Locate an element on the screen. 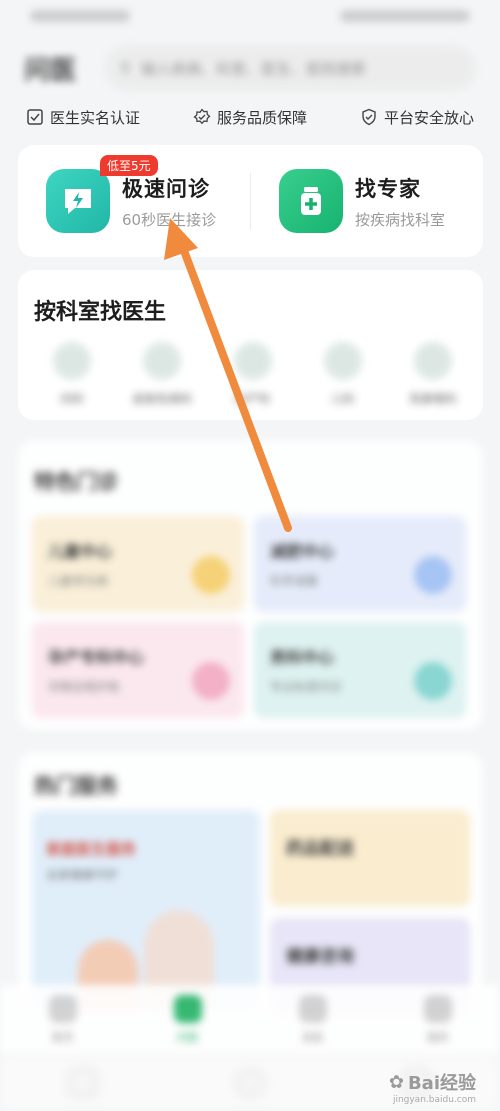  department-list: 内科 皮肤性病科 妇产科 儿科 耳鼻喉科 is located at coordinates (252, 374).